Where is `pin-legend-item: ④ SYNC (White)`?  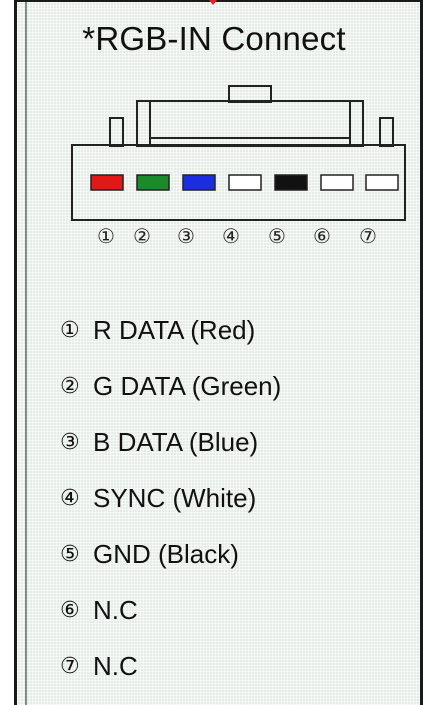
pin-legend-item: ④ SYNC (White) is located at coordinates (170, 498).